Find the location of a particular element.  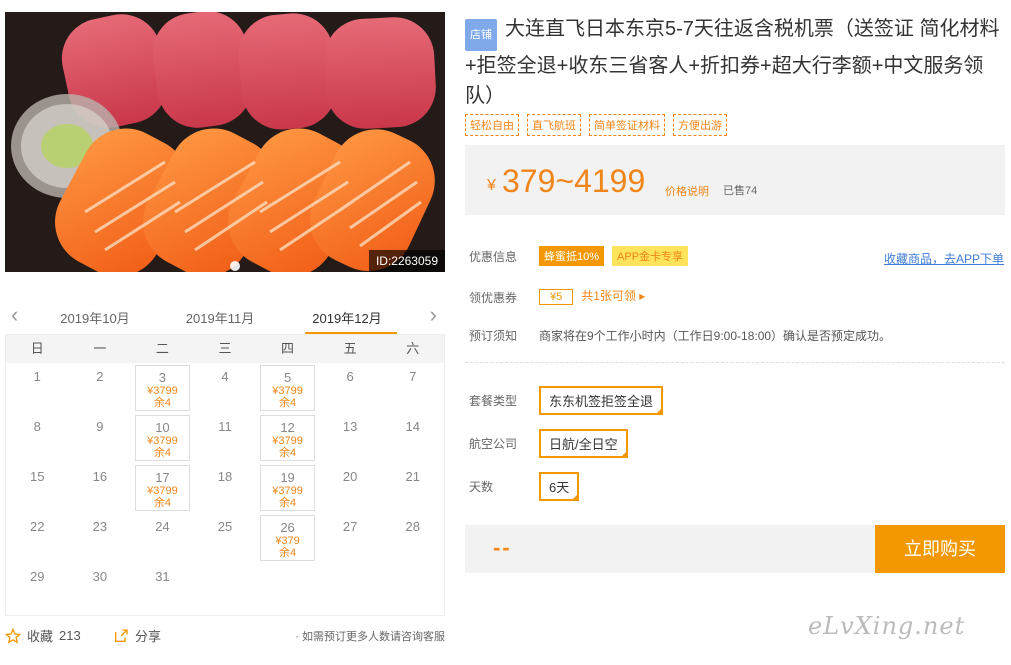

calendar-day: 1 is located at coordinates (37, 388).